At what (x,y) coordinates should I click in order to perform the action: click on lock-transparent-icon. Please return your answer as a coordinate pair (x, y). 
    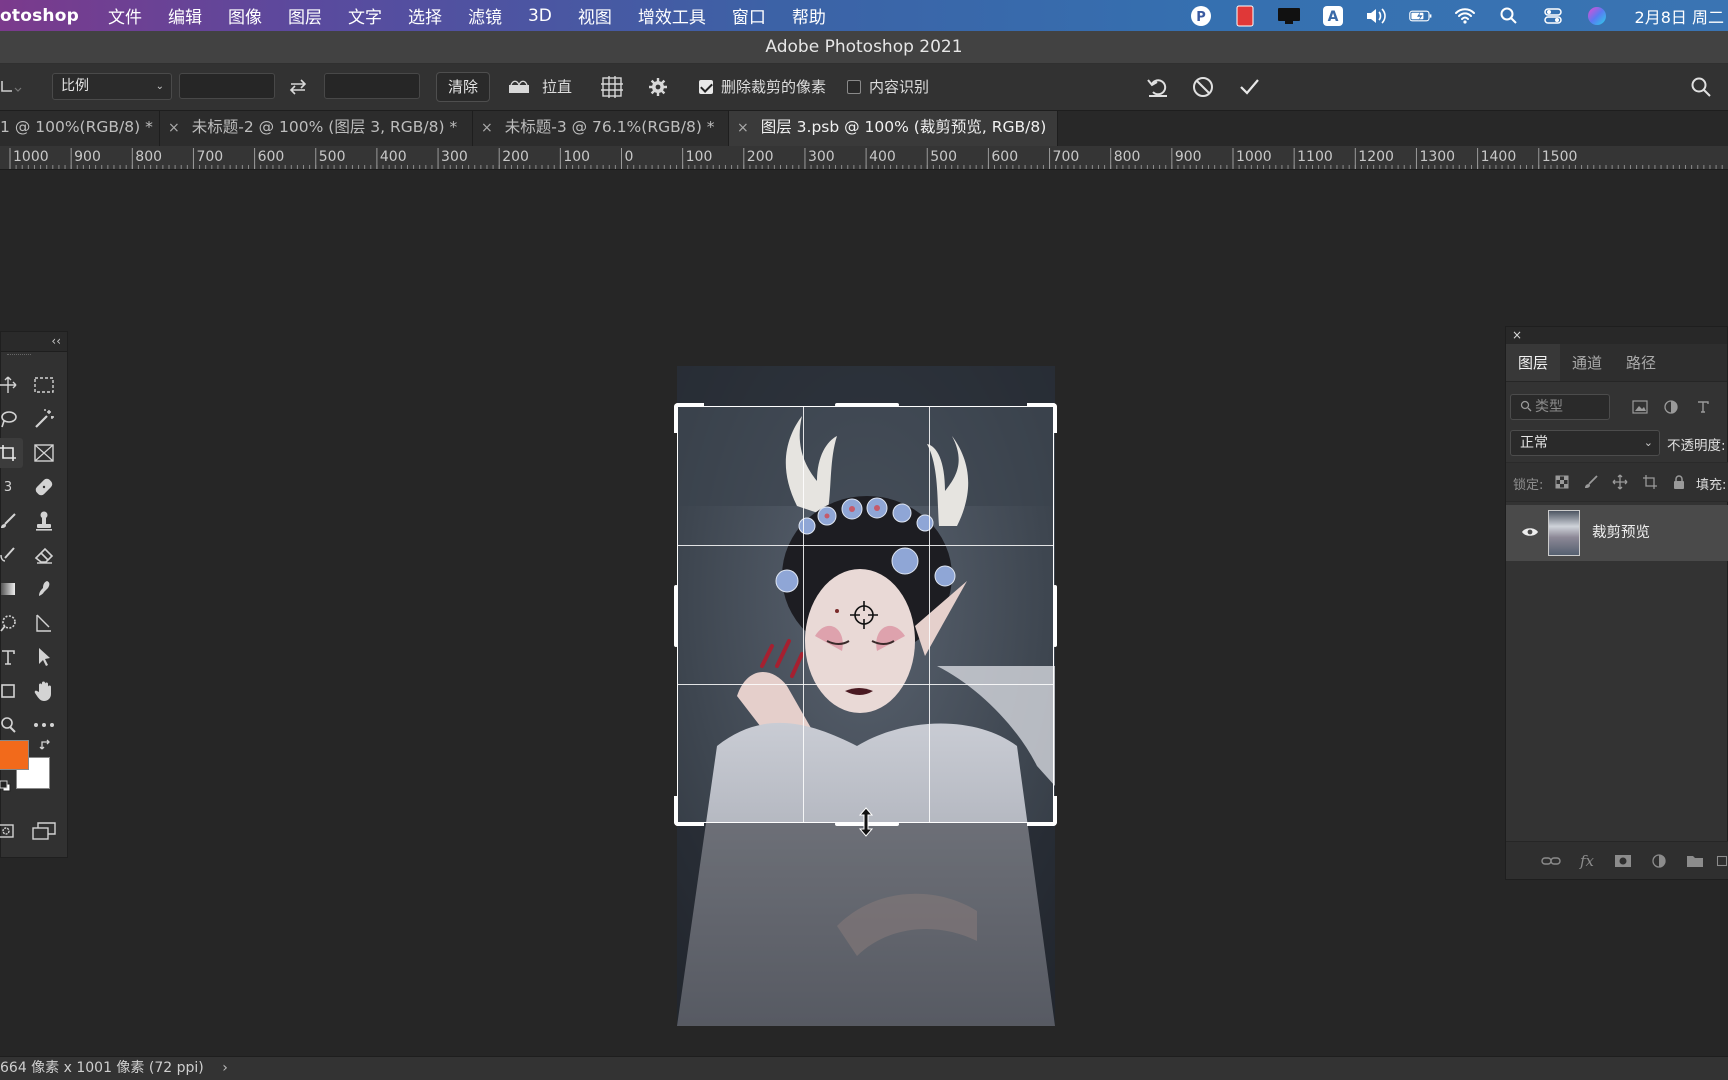
    Looking at the image, I should click on (1562, 482).